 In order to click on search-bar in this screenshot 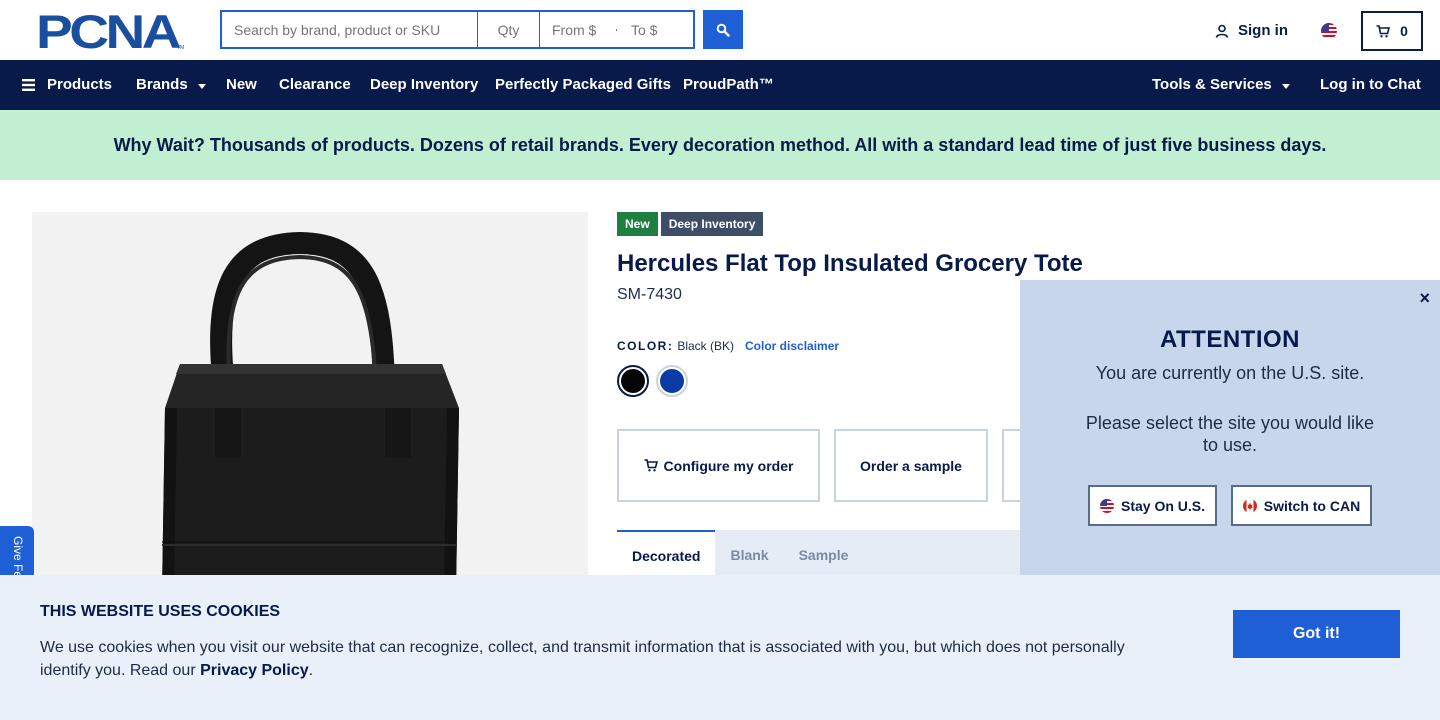, I will do `click(457, 29)`.